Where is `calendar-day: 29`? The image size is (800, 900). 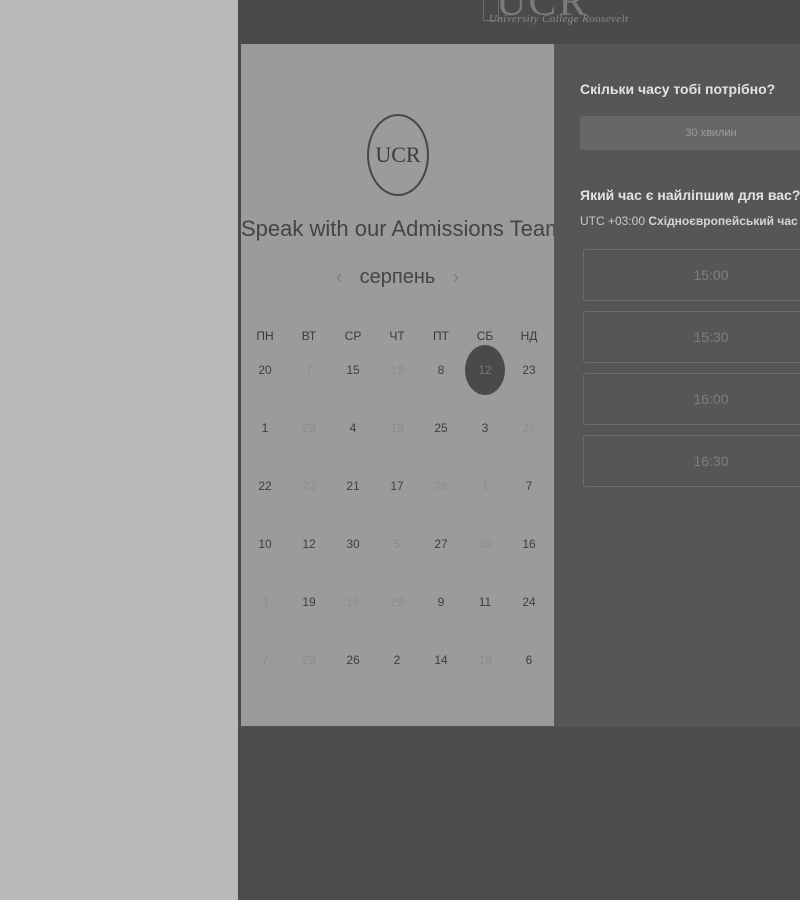 calendar-day: 29 is located at coordinates (397, 602).